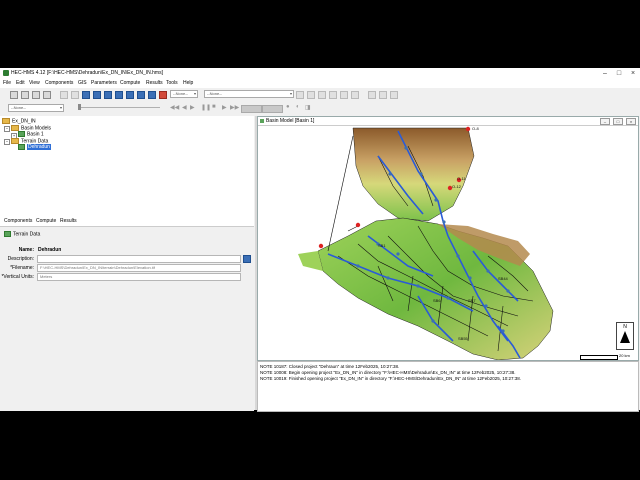 This screenshot has height=480, width=640. I want to click on minimize-button: –, so click(605, 73).